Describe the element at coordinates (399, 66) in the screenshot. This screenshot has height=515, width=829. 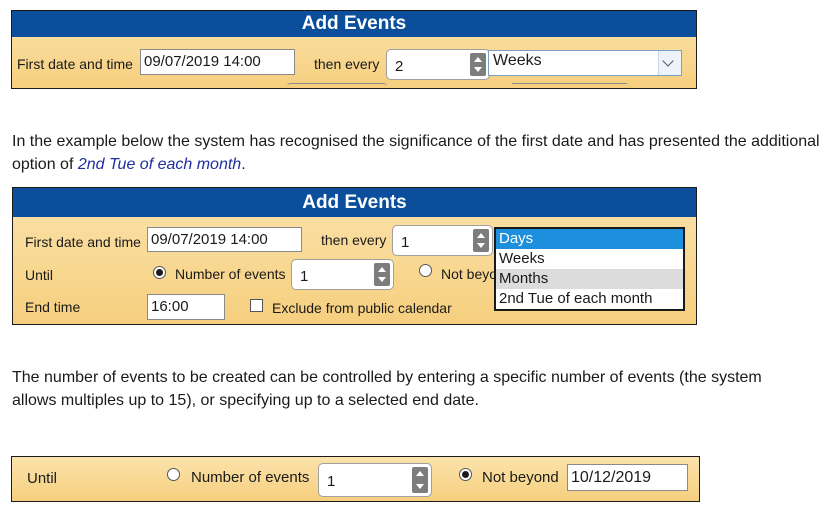
I see `every-value: 2` at that location.